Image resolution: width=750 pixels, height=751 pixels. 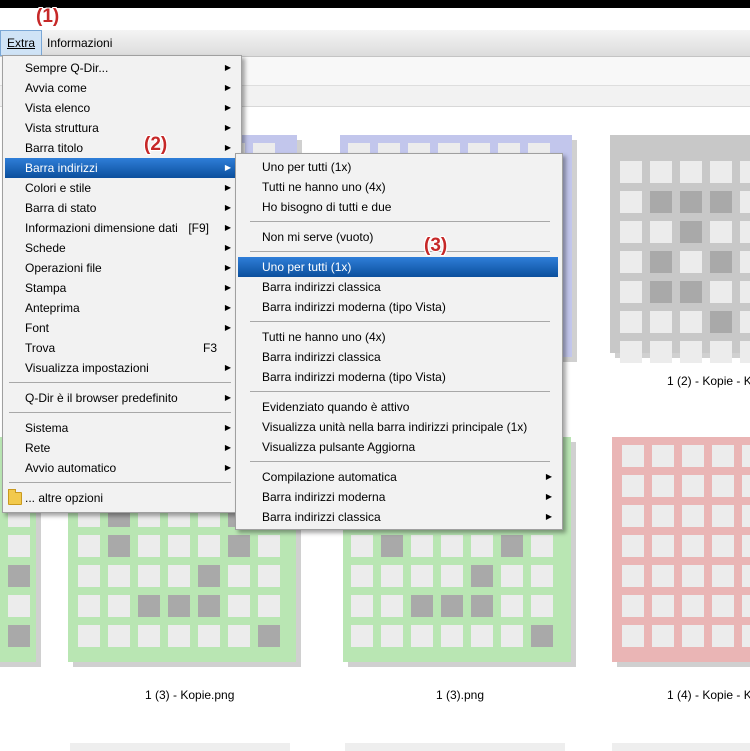 I want to click on address-submenu-item: Barra indirizzi classica ▶, so click(x=398, y=517).